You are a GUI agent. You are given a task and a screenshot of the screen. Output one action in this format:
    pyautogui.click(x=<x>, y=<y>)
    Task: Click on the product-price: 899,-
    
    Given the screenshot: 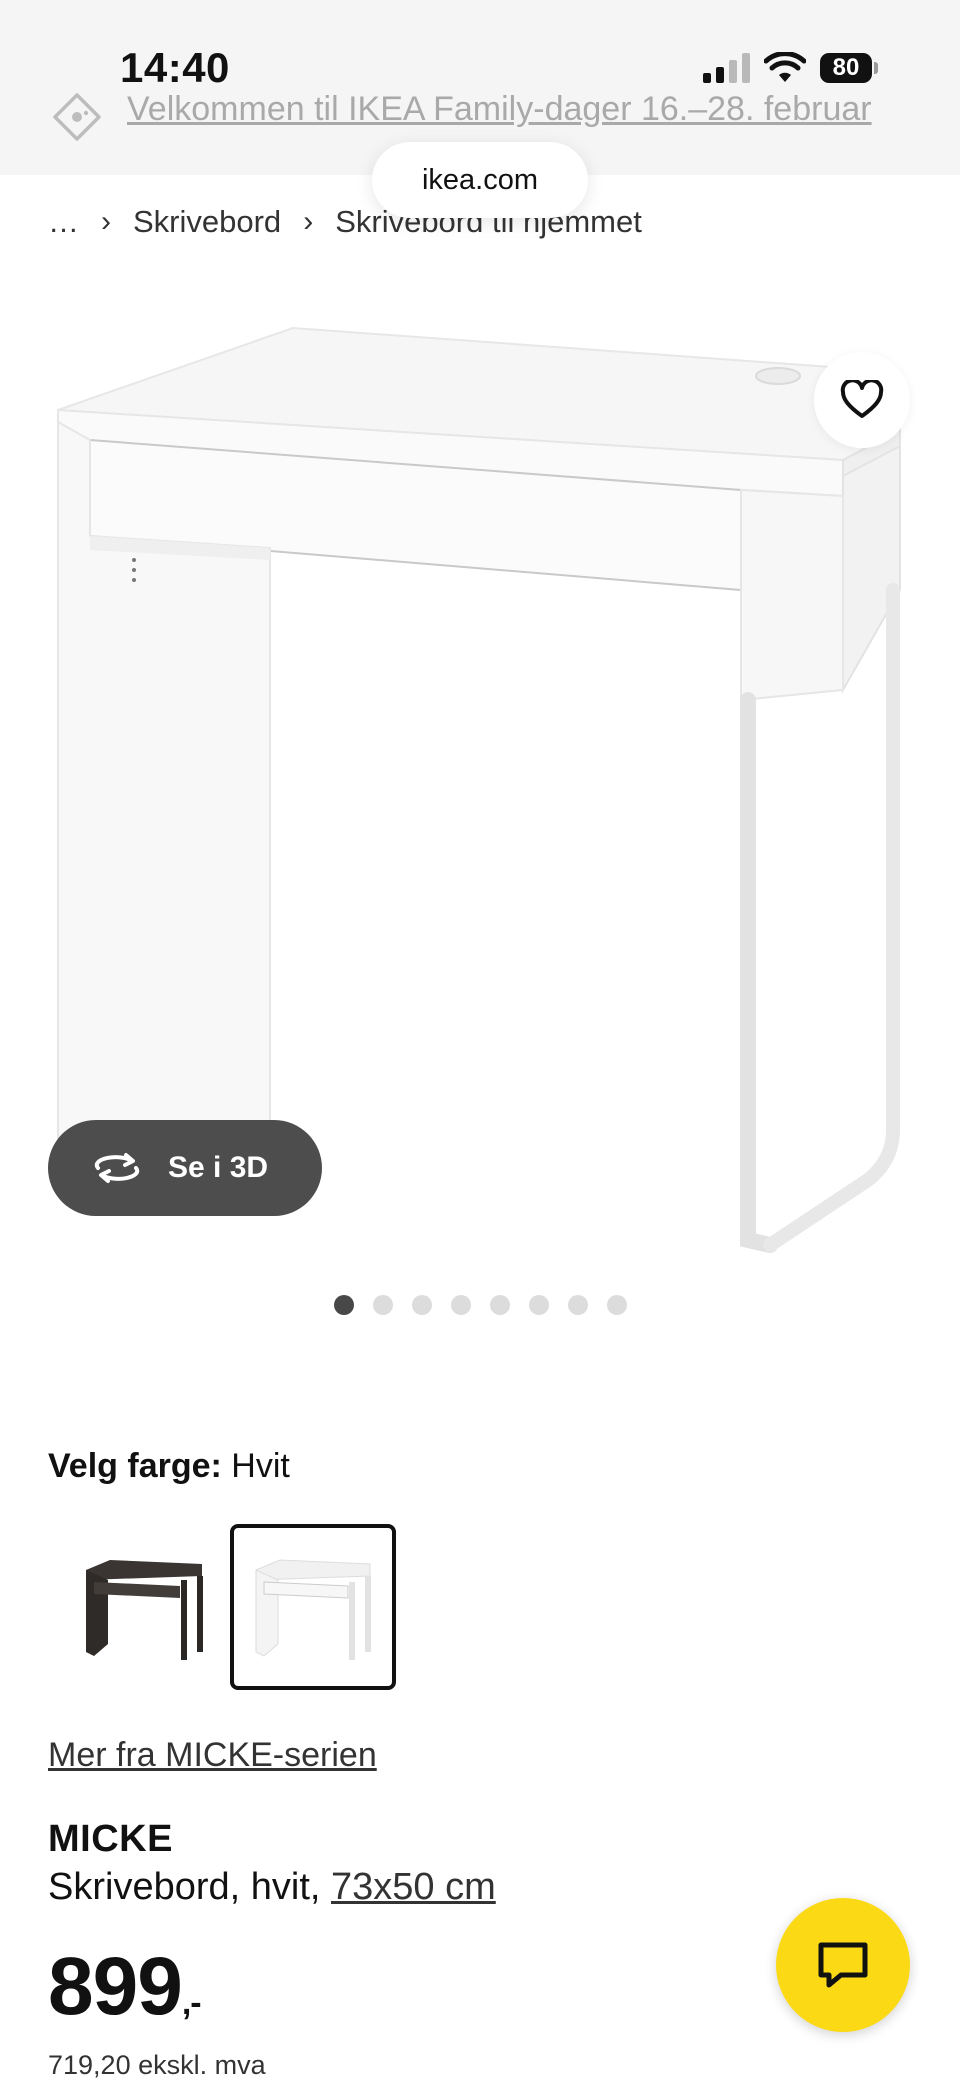 What is the action you would take?
    pyautogui.click(x=125, y=1987)
    